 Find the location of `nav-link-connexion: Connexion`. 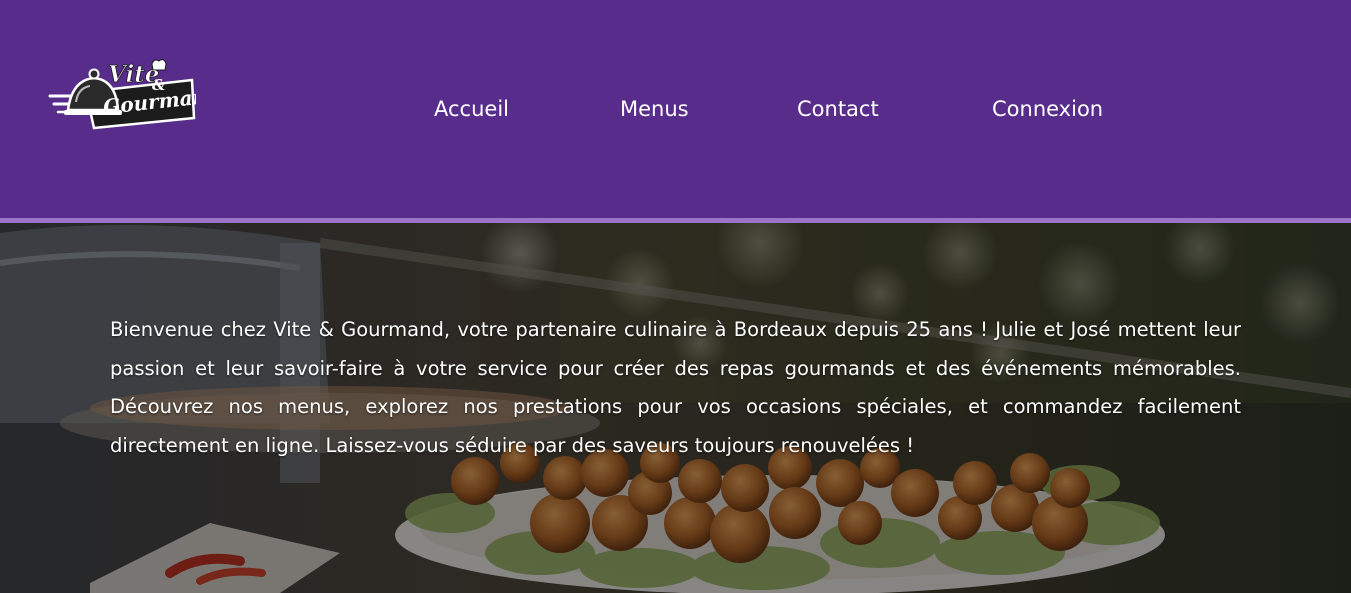

nav-link-connexion: Connexion is located at coordinates (1047, 109).